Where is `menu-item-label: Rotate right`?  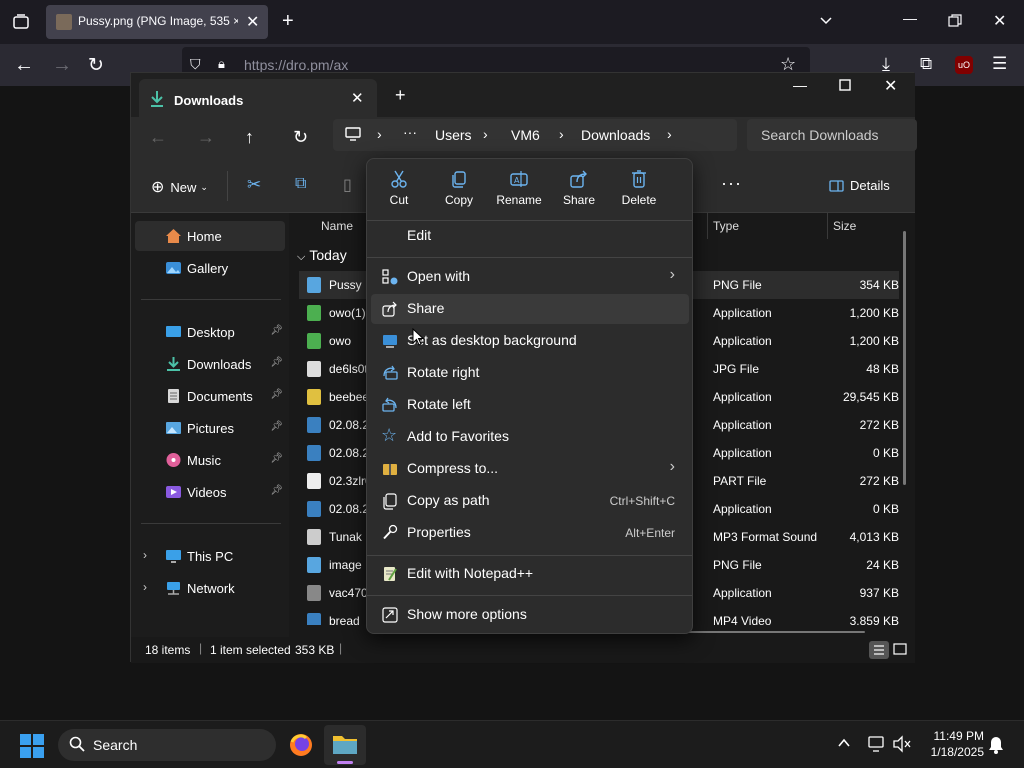 menu-item-label: Rotate right is located at coordinates (443, 372).